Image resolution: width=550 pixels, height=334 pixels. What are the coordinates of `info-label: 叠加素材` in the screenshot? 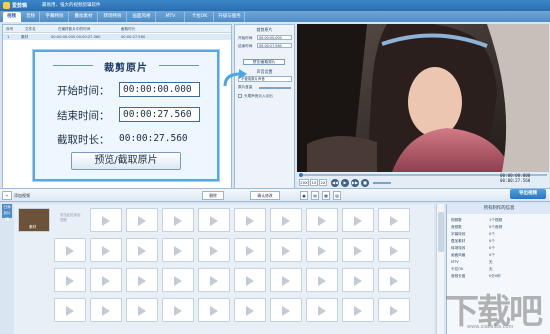 It's located at (458, 241).